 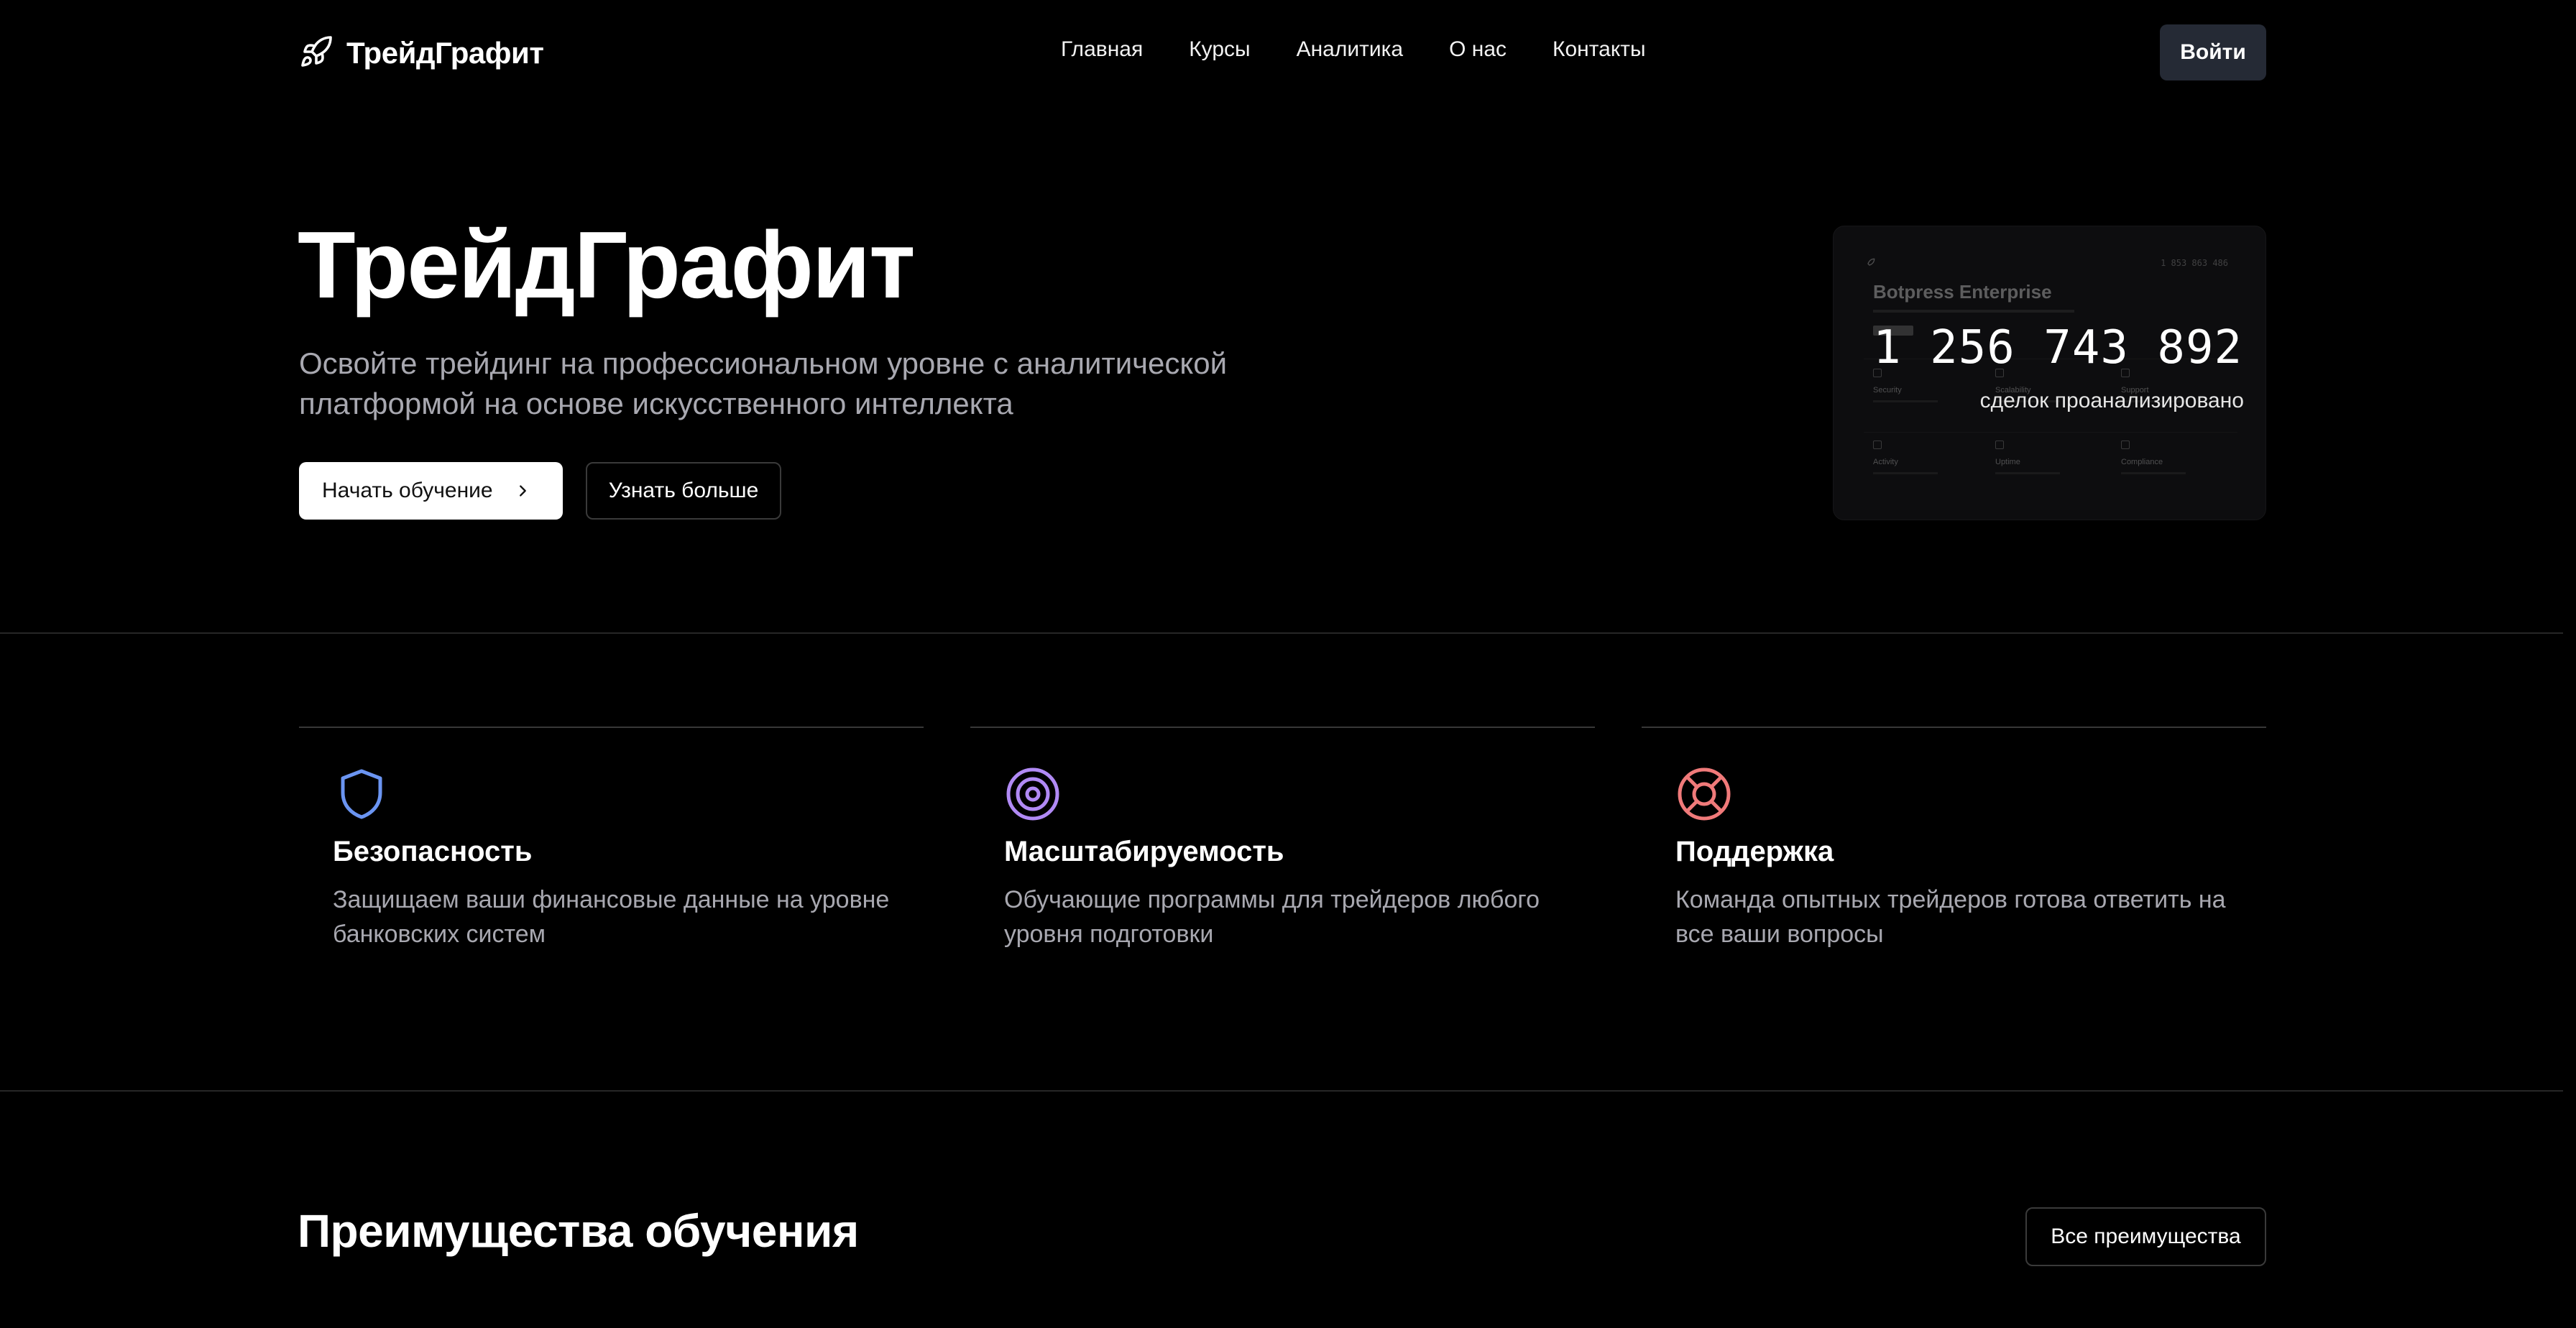 I want to click on preview-title: Botpress Enterprise, so click(x=1962, y=292).